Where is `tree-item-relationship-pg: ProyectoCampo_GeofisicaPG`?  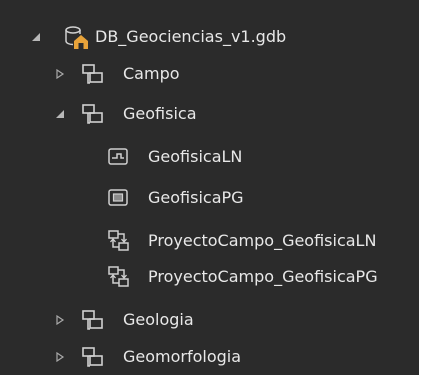 tree-item-relationship-pg: ProyectoCampo_GeofisicaPG is located at coordinates (209, 277).